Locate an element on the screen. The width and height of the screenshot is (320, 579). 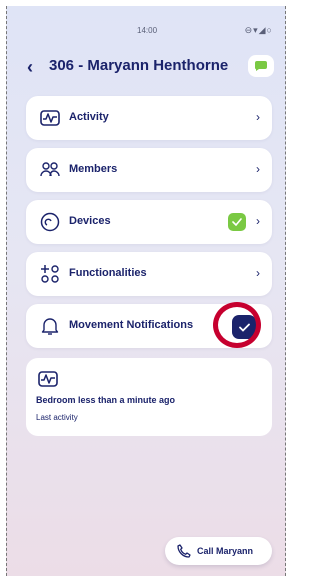
call-button-label: Call Maryann is located at coordinates (225, 551).